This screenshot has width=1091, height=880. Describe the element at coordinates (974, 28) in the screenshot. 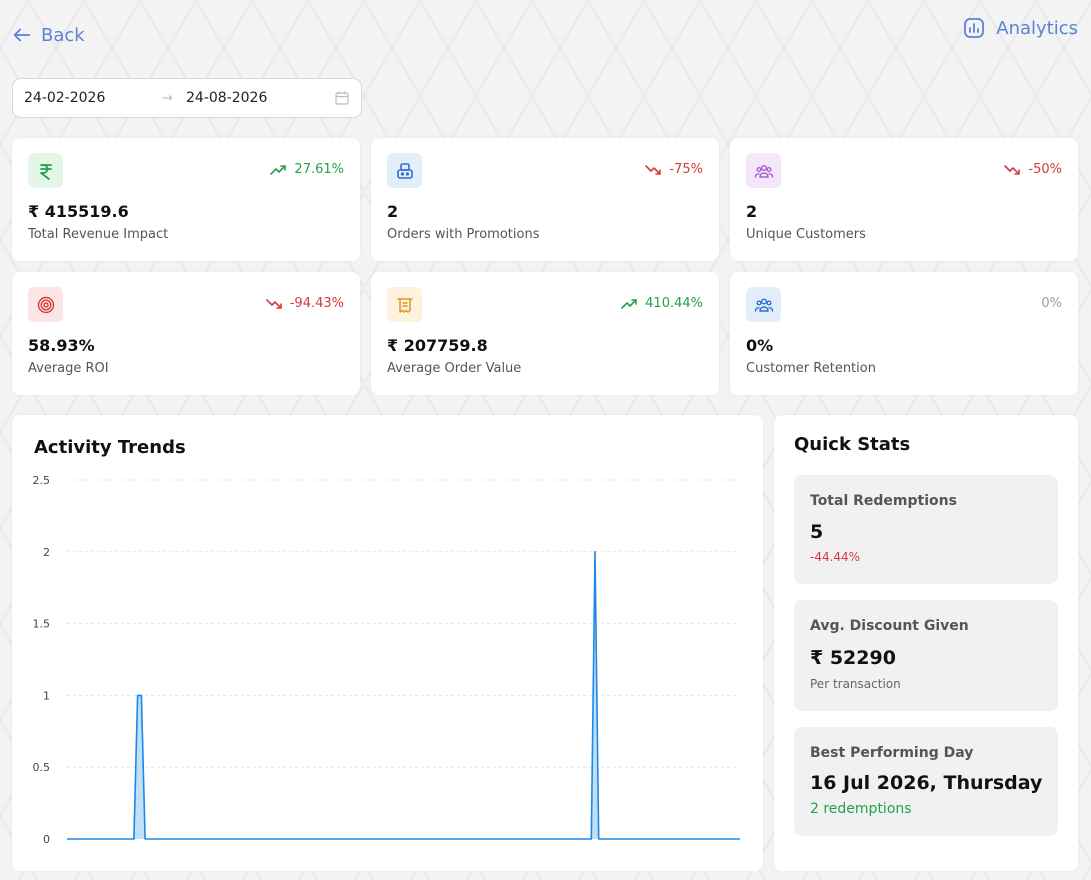

I see `chart-bars-icon` at that location.